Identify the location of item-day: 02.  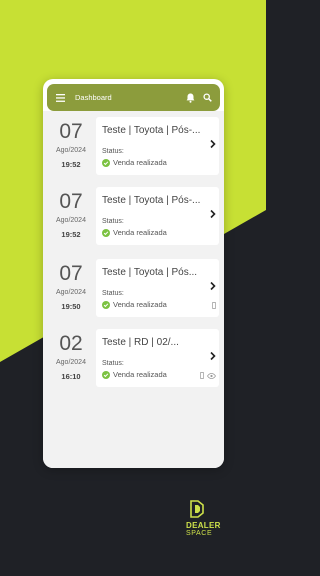
(71, 343).